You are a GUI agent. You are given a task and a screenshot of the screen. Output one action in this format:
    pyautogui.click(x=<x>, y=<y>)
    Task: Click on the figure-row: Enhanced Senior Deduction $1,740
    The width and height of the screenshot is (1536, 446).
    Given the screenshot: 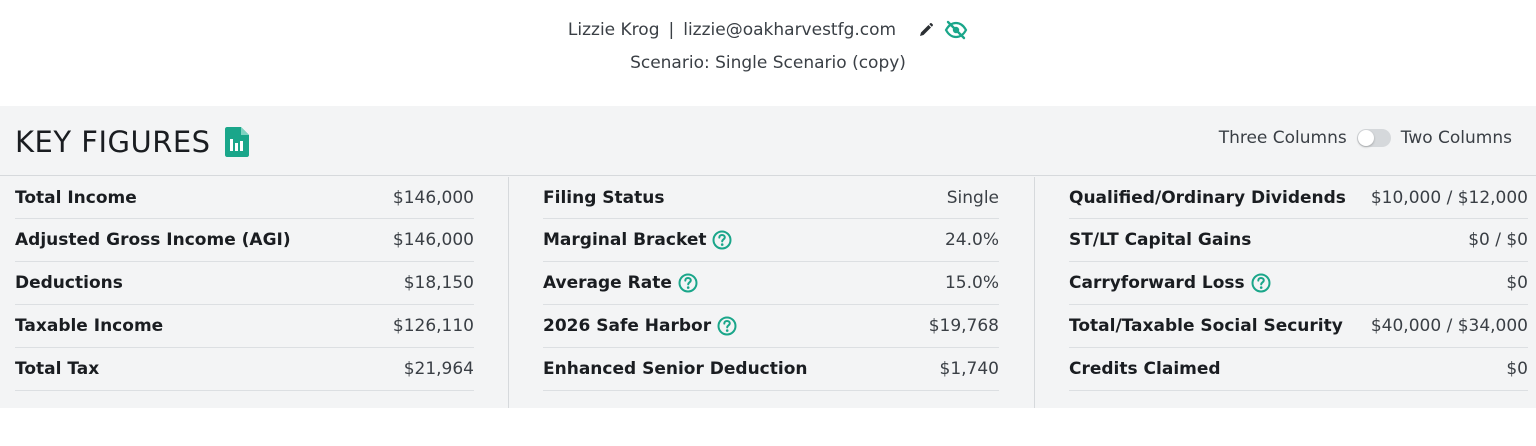 What is the action you would take?
    pyautogui.click(x=771, y=369)
    